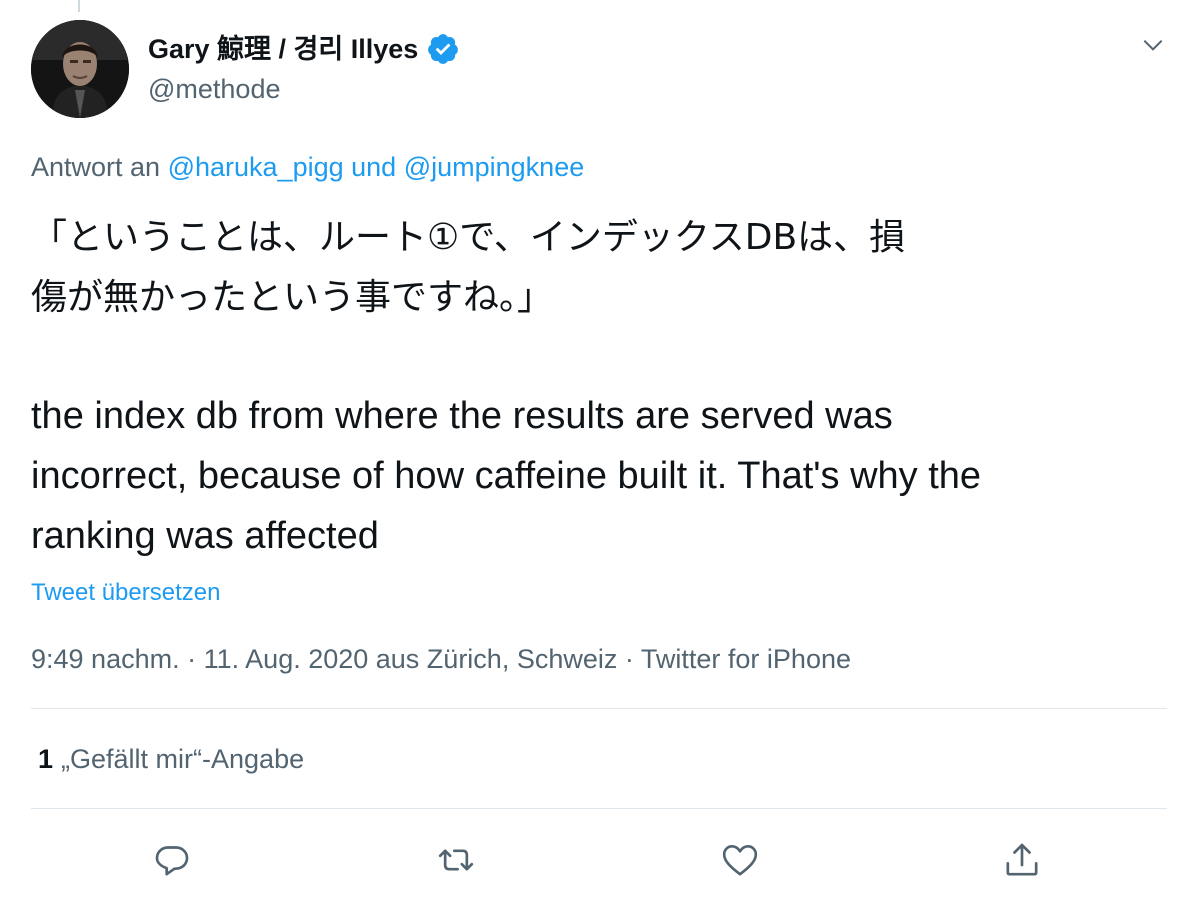  I want to click on tweet-text-en-line-3: ranking was affected, so click(205, 536).